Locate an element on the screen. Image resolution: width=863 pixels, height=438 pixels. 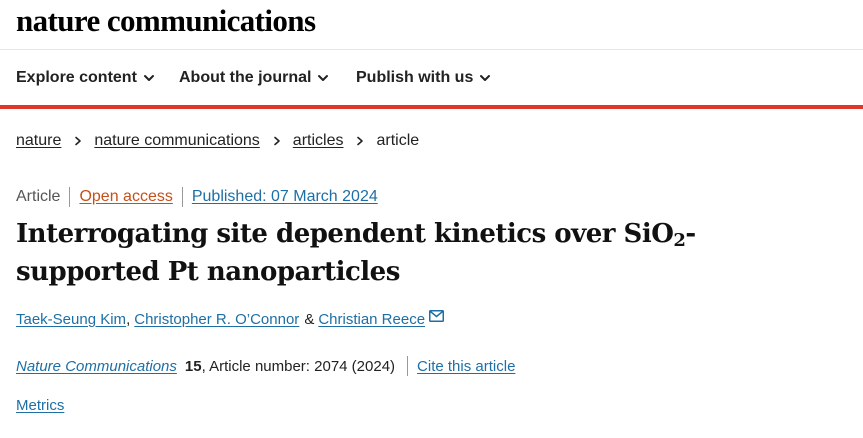
nav-item-label: Explore content is located at coordinates (76, 77).